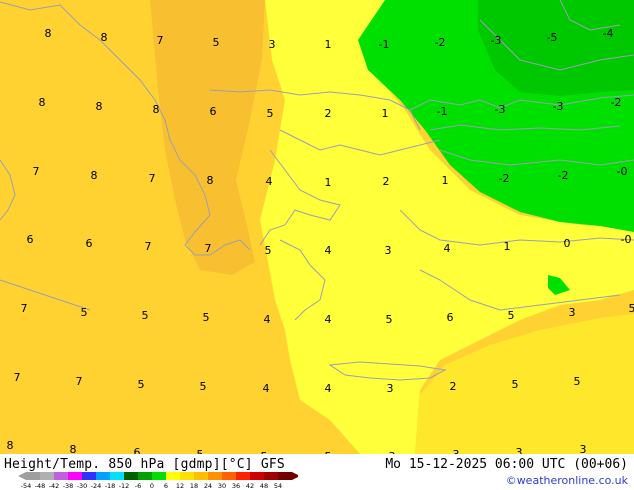  Describe the element at coordinates (110, 486) in the screenshot. I see `color-scale-label: -18` at that location.